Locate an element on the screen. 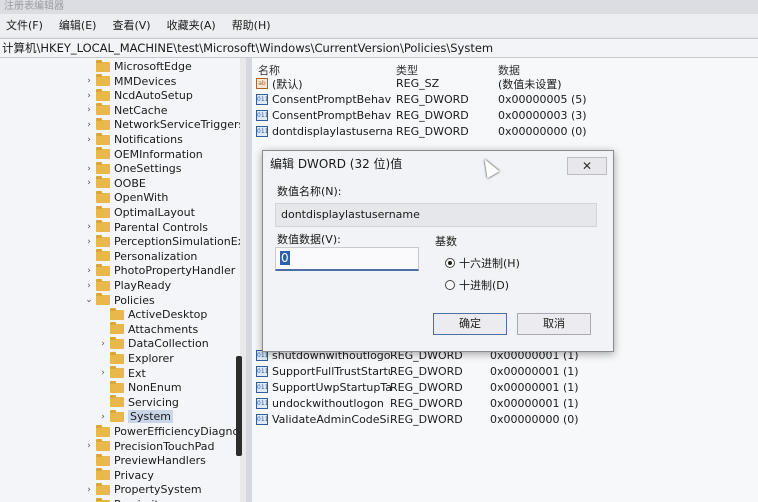 This screenshot has height=502, width=758. tree-item: › Parental Controls is located at coordinates (146, 227).